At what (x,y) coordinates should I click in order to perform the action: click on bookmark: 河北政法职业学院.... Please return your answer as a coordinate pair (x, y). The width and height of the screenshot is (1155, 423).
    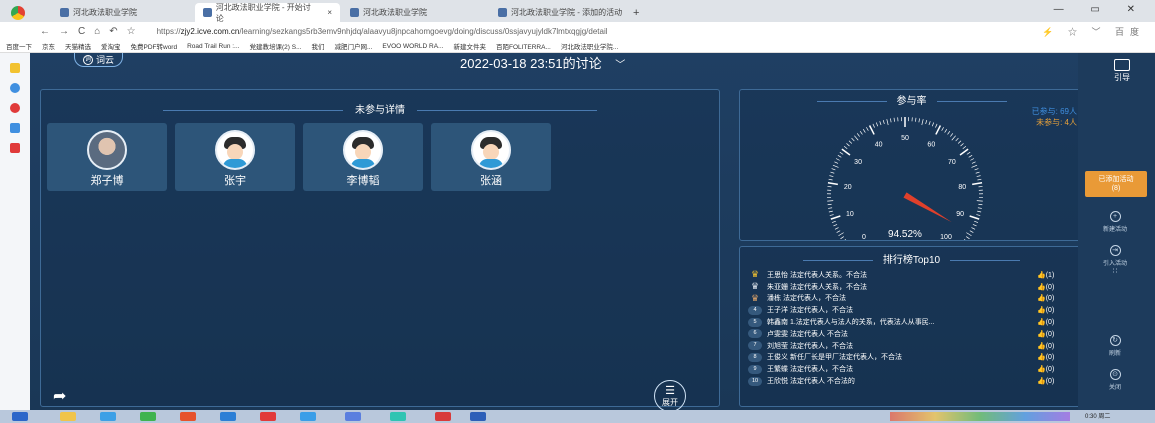
    Looking at the image, I should click on (589, 46).